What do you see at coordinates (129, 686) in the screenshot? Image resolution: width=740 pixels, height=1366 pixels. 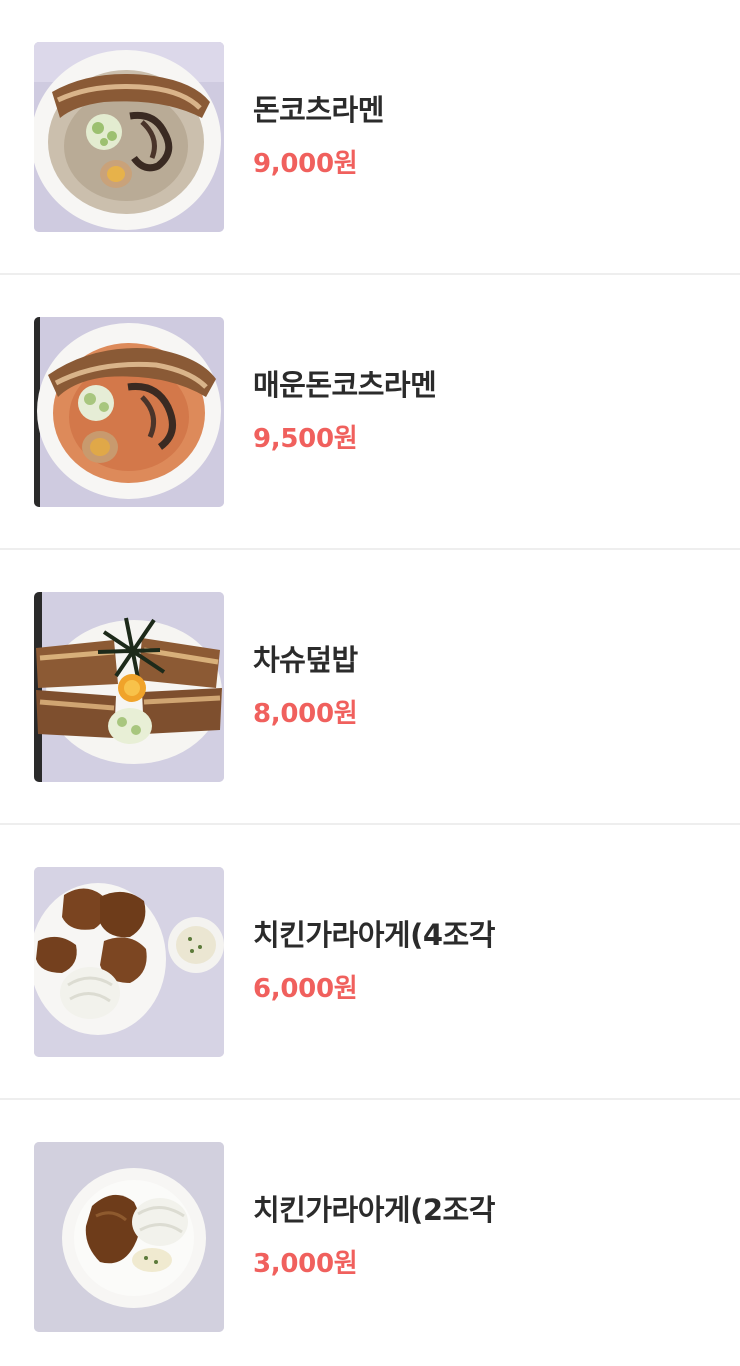 I see `chashu-rice-bowl-photo` at bounding box center [129, 686].